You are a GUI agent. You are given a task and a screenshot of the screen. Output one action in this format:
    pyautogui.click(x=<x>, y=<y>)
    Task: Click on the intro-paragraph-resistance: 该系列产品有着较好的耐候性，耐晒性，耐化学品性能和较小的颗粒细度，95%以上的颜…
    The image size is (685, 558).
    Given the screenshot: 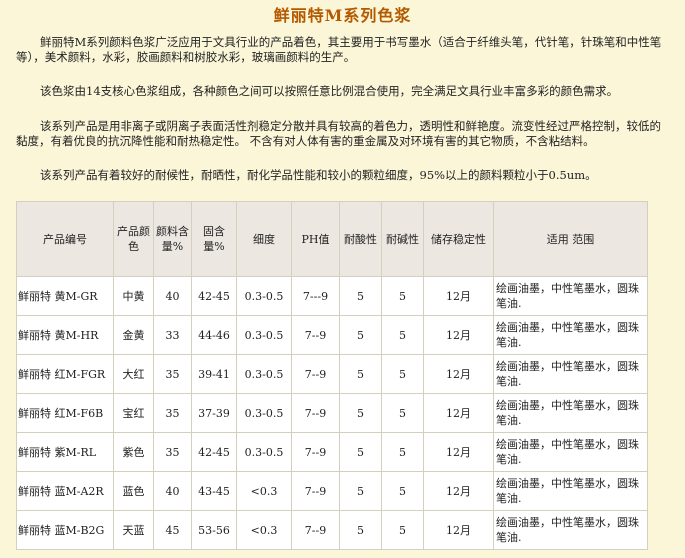 What is the action you would take?
    pyautogui.click(x=318, y=175)
    